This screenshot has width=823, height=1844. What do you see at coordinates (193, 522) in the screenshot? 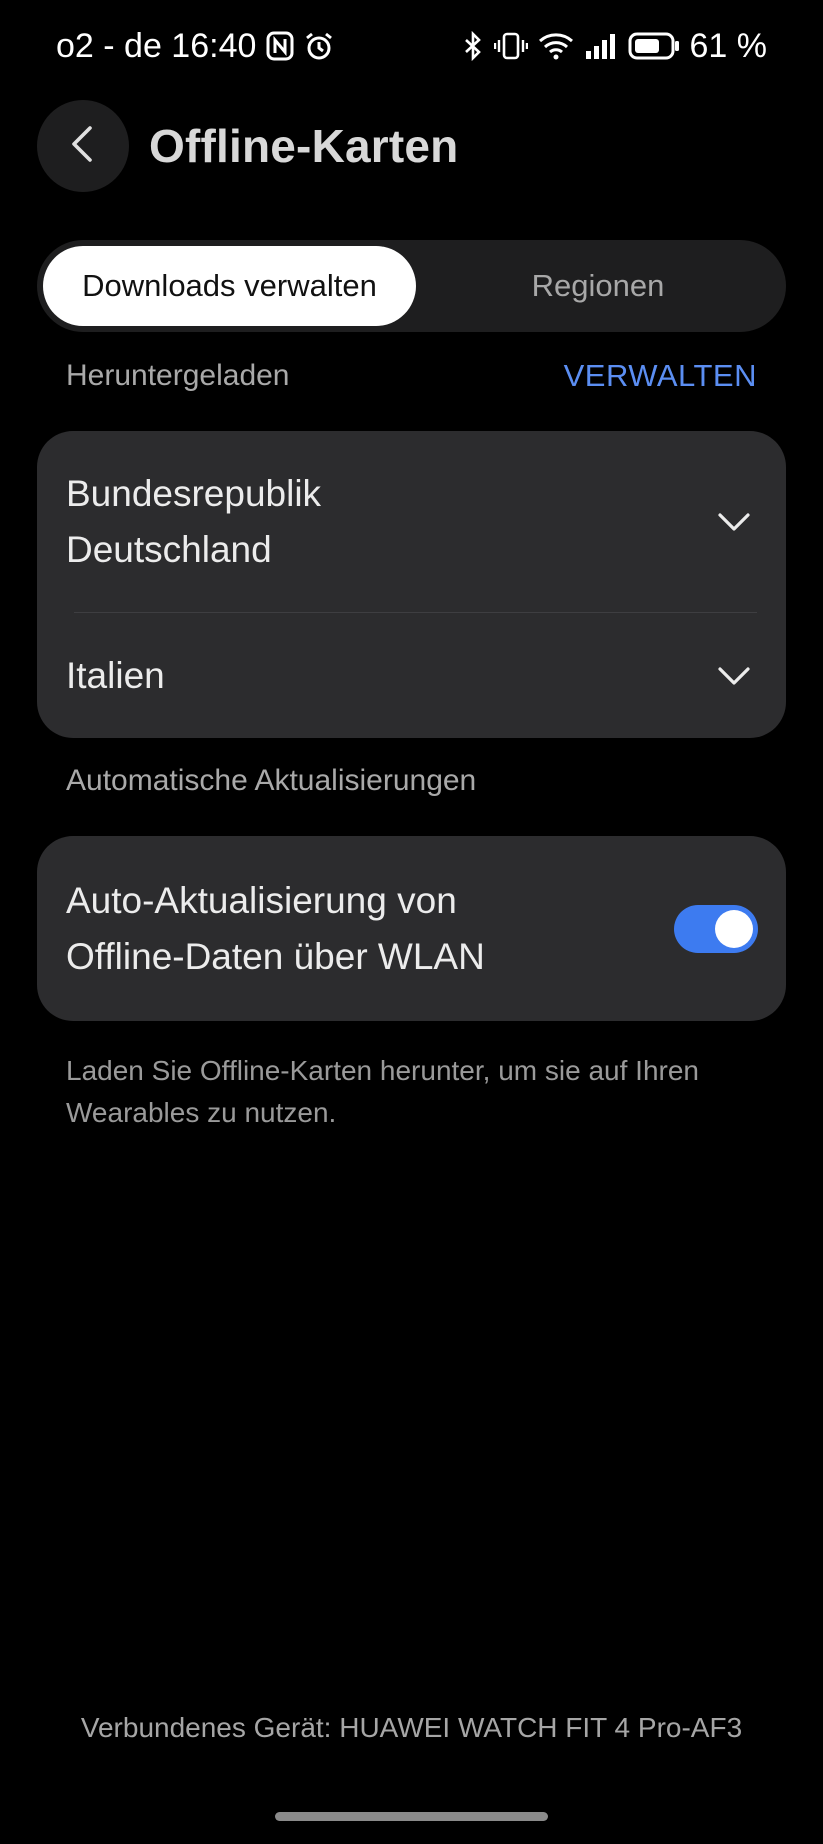
I see `region-name: Bundesrepublik Deutschland` at bounding box center [193, 522].